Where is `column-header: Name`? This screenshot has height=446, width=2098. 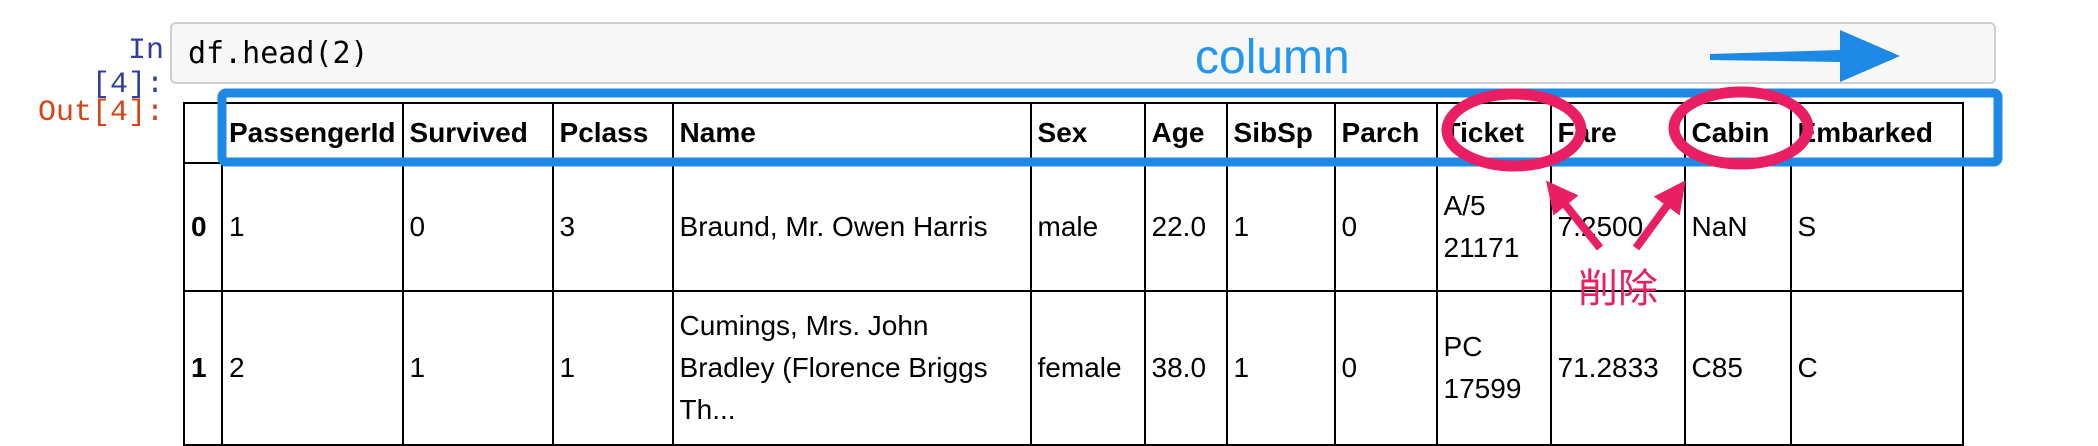
column-header: Name is located at coordinates (851, 133).